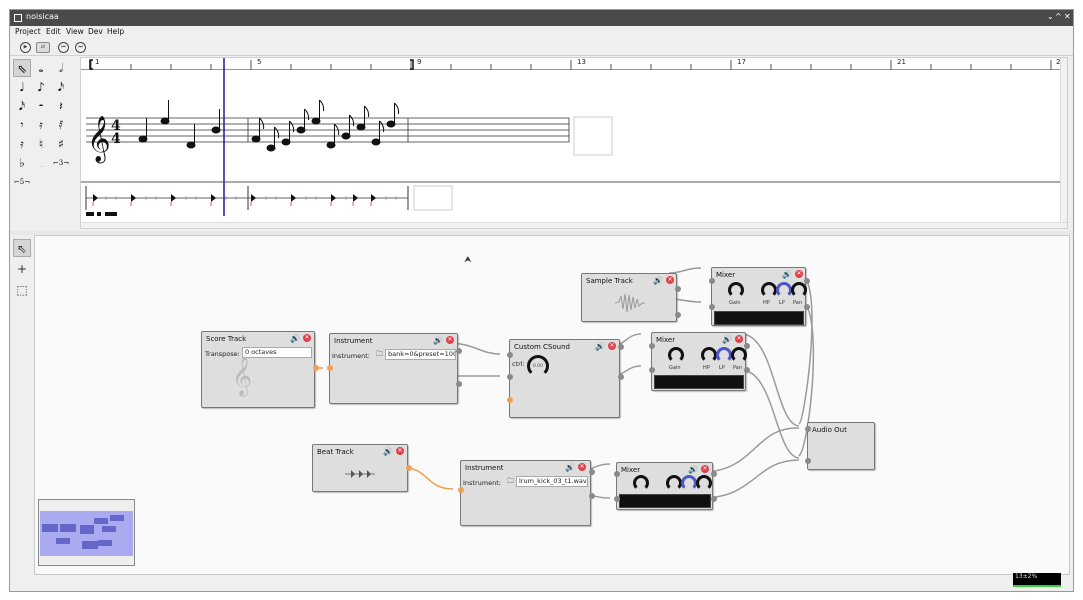 Image resolution: width=1083 pixels, height=600 pixels. I want to click on menu-project: Project, so click(28, 31).